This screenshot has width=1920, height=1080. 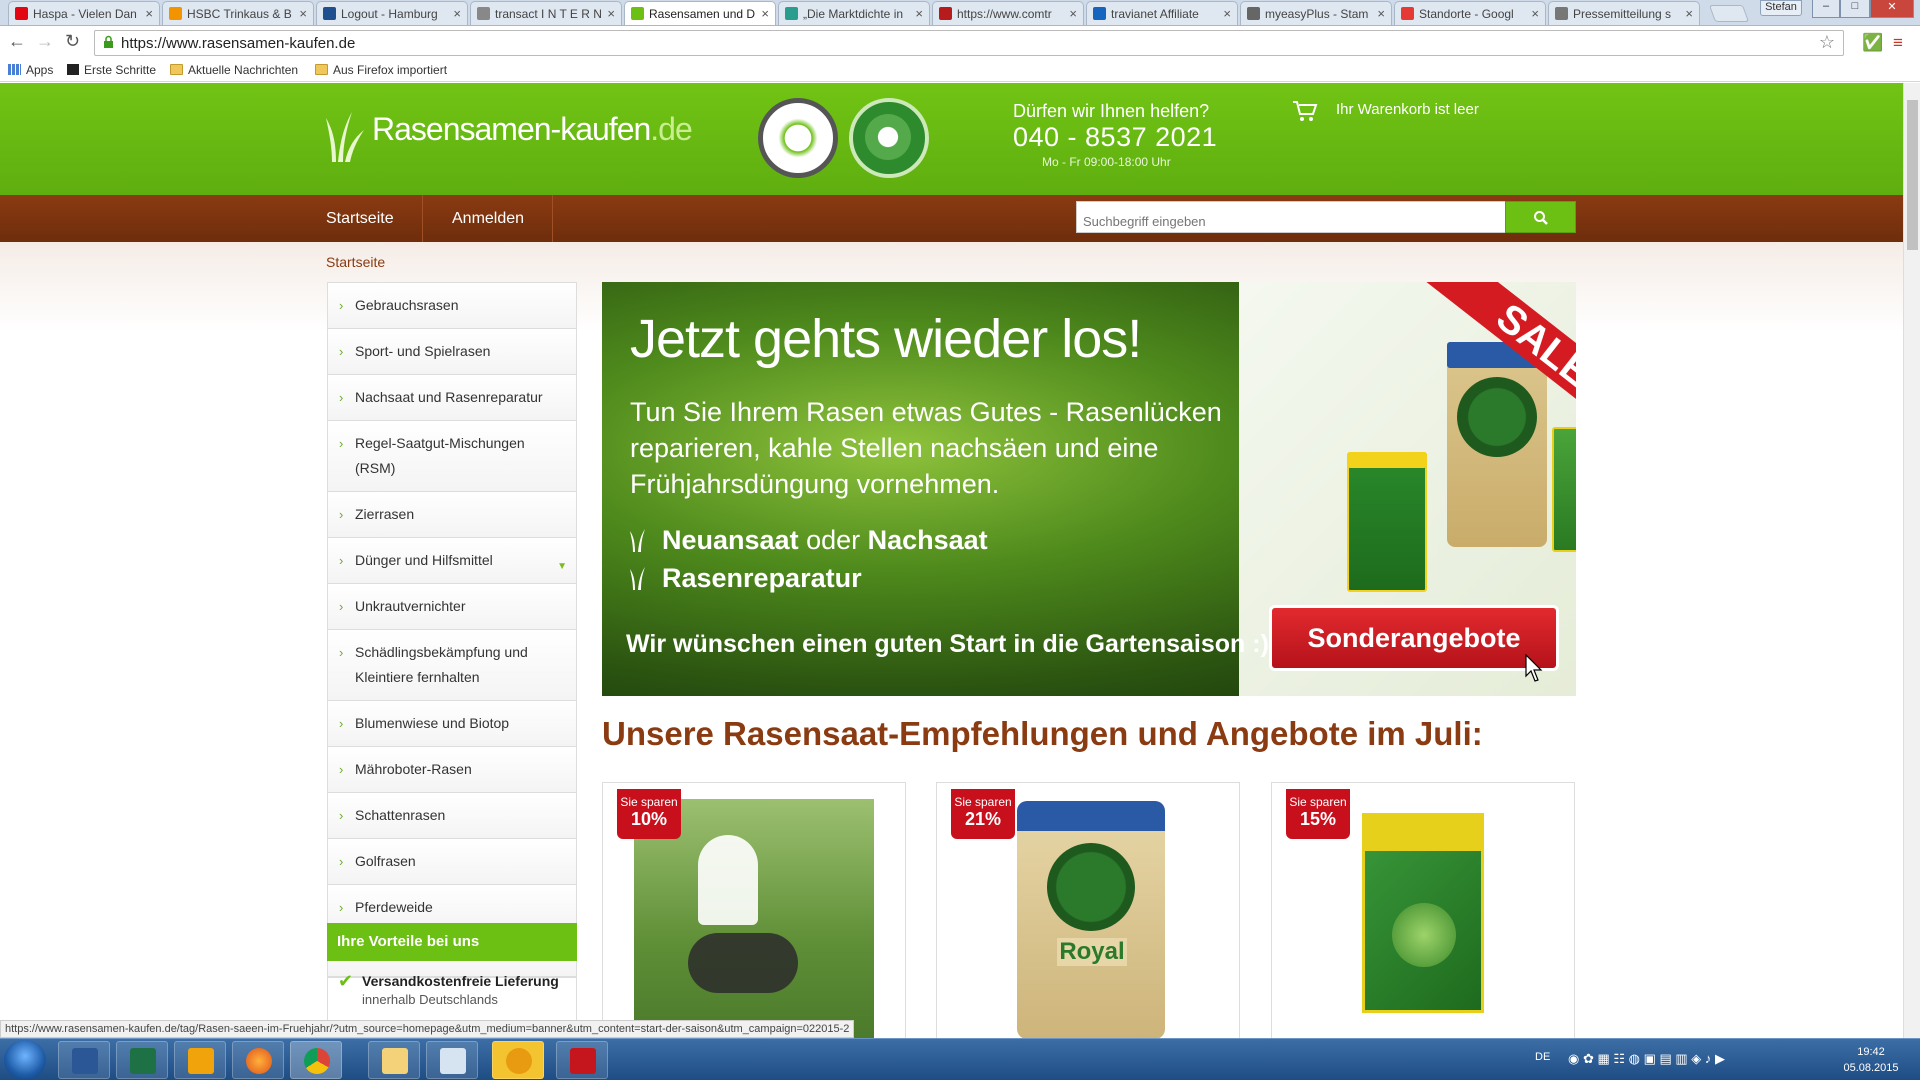 I want to click on start-button, so click(x=25, y=1060).